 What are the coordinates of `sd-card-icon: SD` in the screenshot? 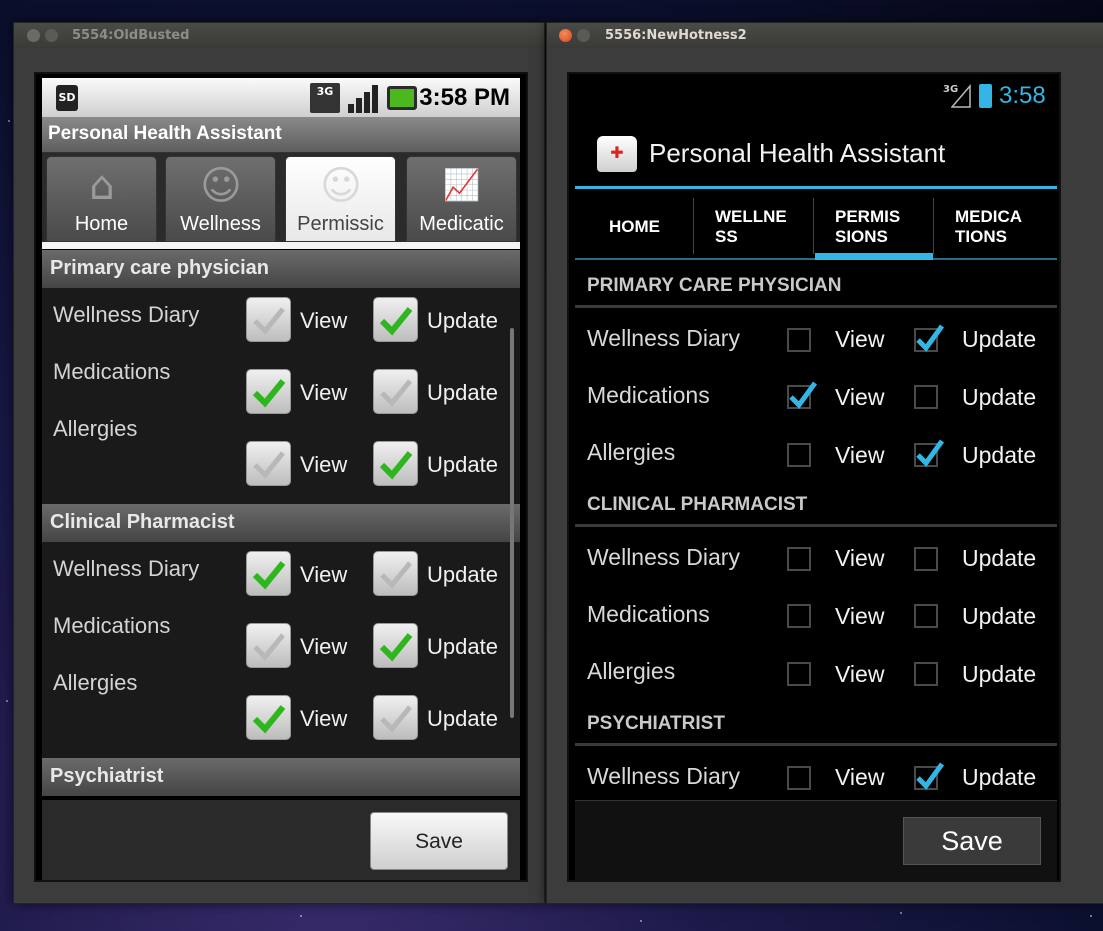 It's located at (67, 98).